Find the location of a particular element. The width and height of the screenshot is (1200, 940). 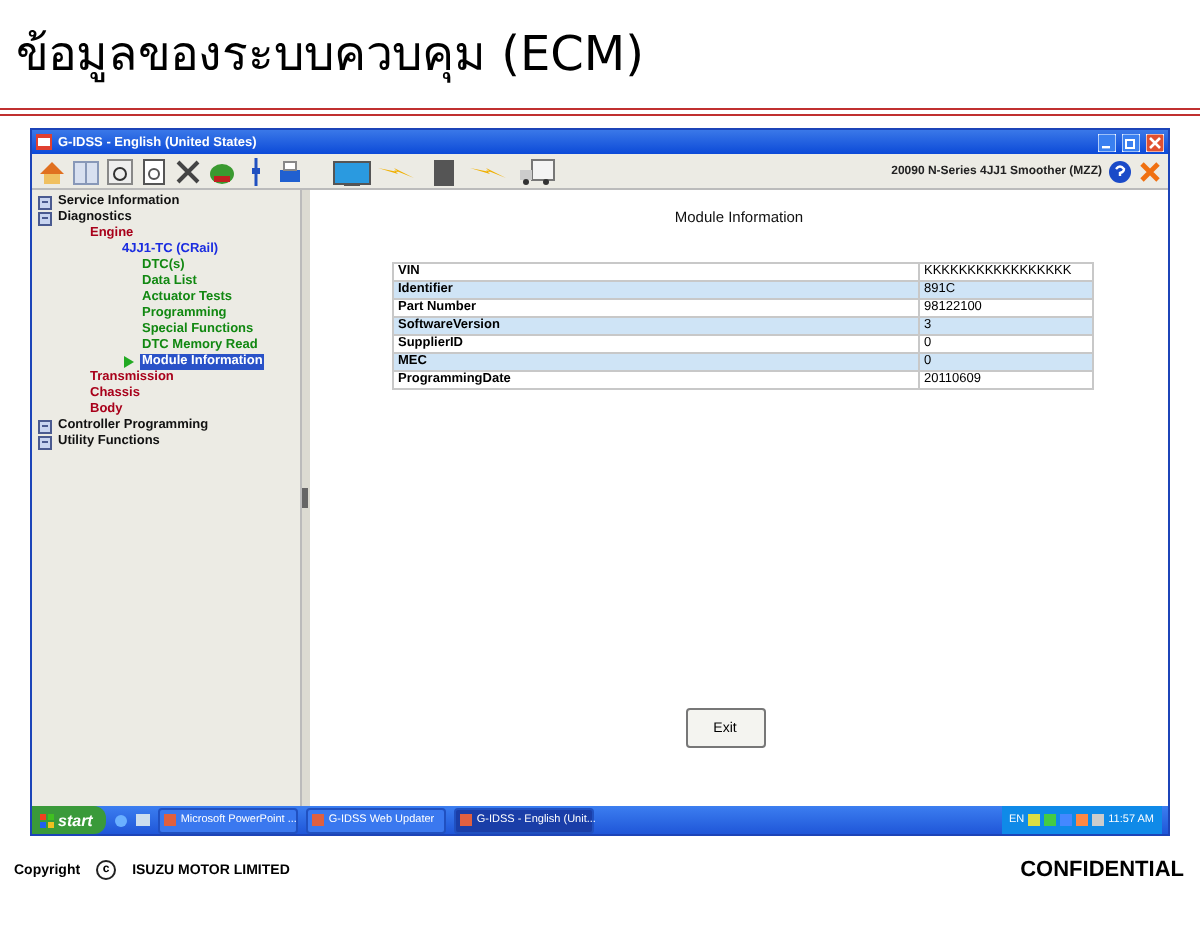

browser-icon is located at coordinates (121, 820).